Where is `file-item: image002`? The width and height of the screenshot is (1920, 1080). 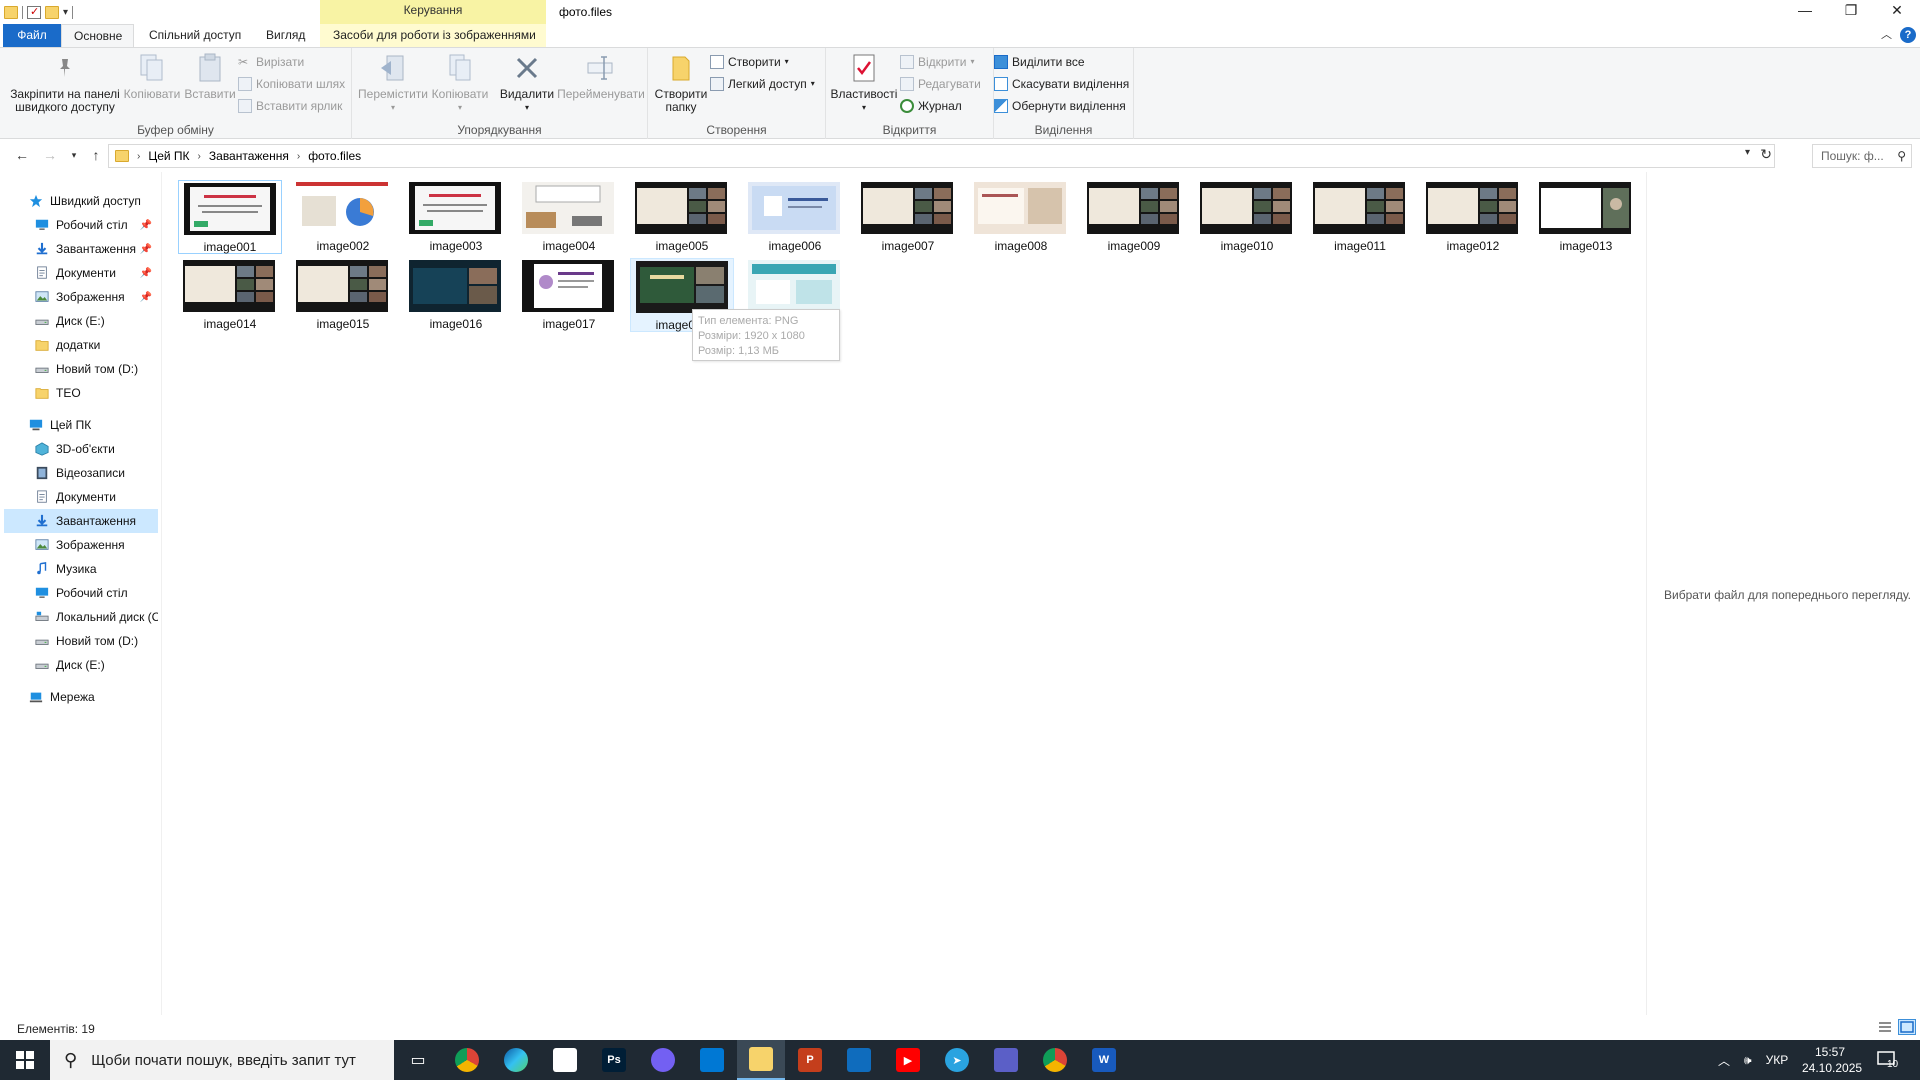
file-item: image002 is located at coordinates (343, 217).